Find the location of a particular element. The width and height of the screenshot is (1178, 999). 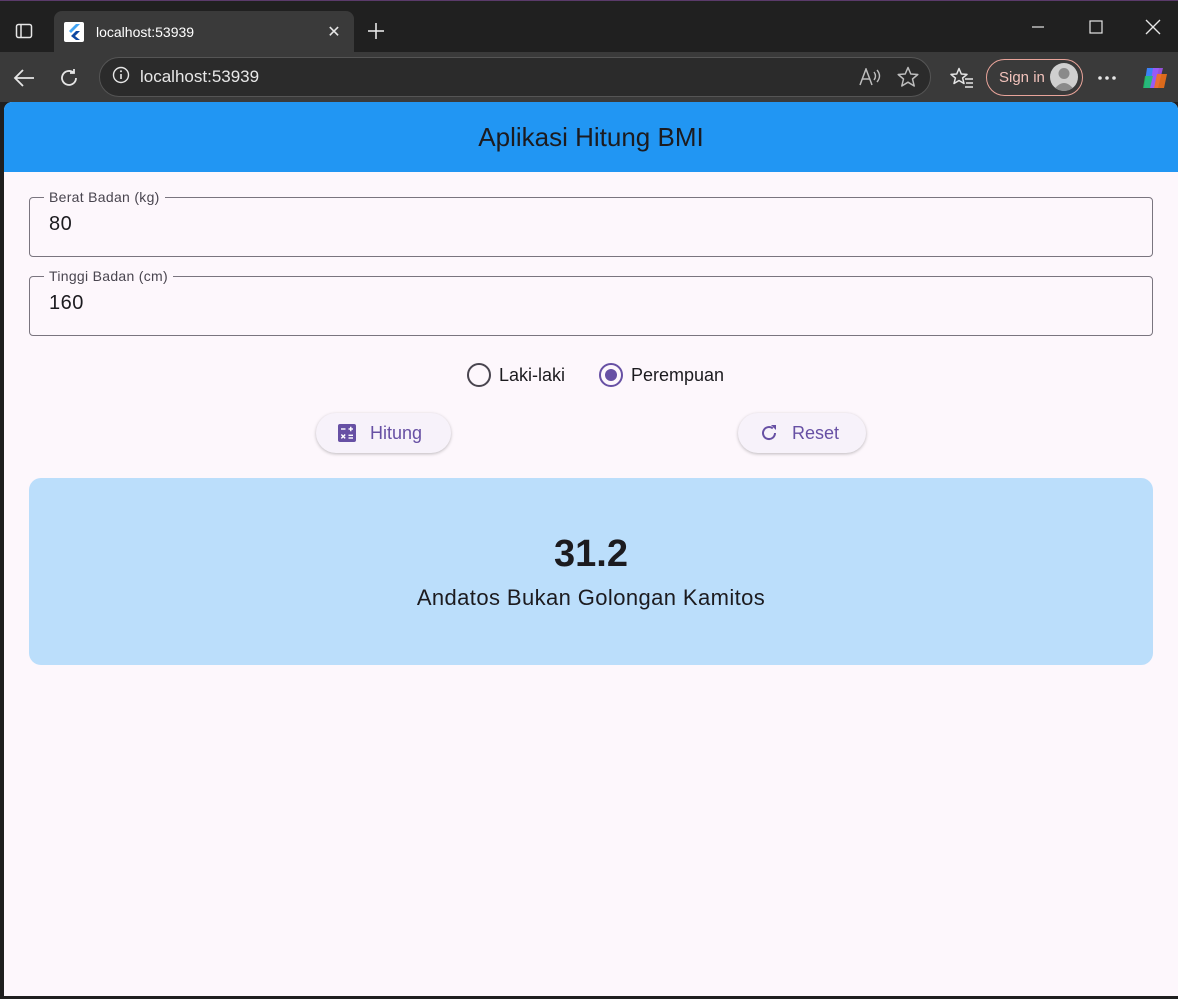

gender-option-female: Perempuan is located at coordinates (661, 375).